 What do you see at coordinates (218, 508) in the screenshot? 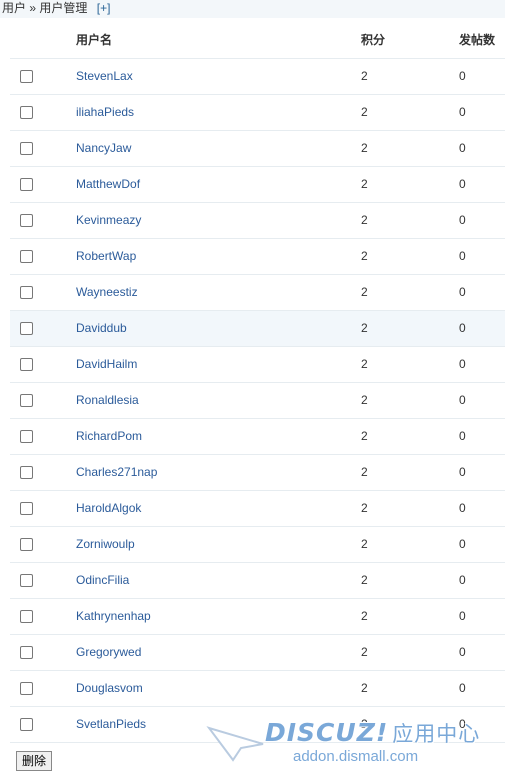
I see `username-cell: HaroldAlgok` at bounding box center [218, 508].